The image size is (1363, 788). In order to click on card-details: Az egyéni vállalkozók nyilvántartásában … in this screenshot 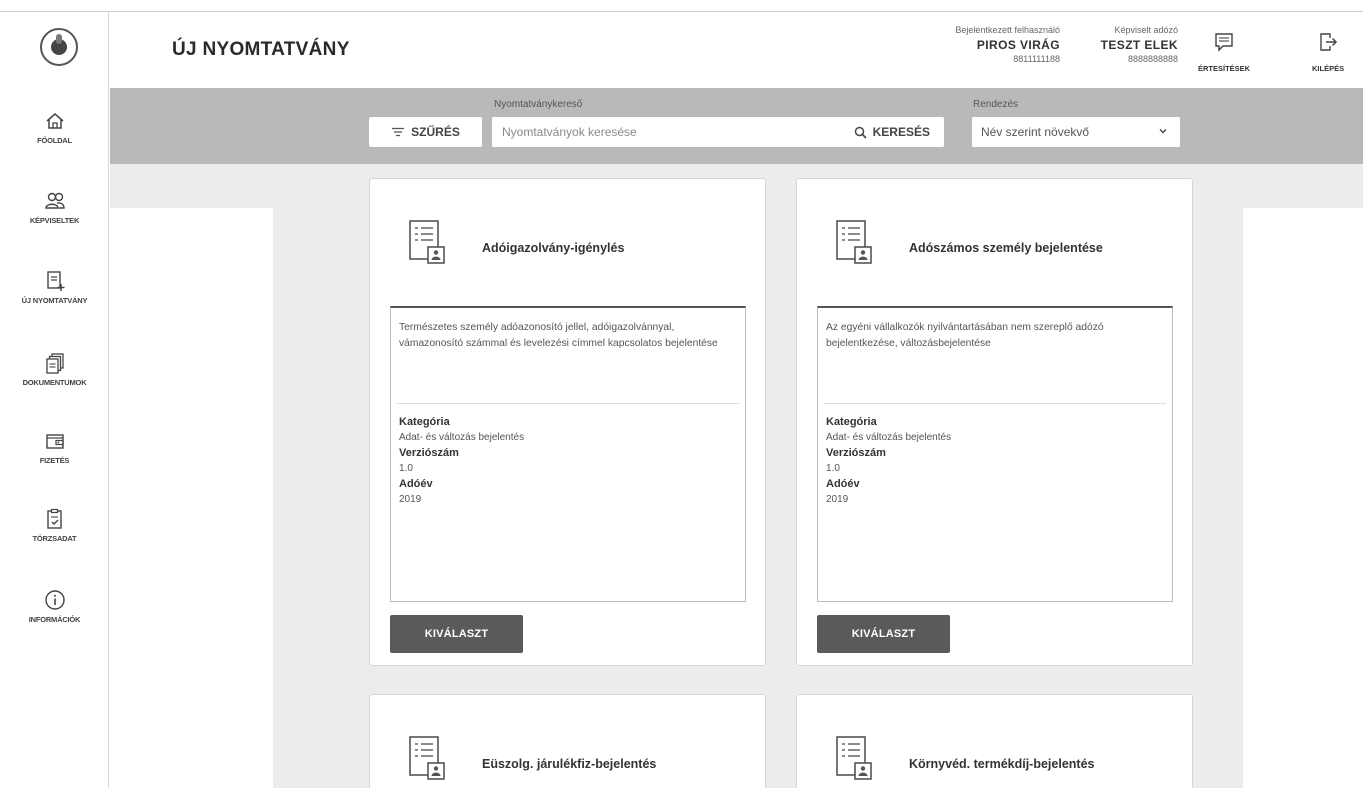, I will do `click(995, 454)`.